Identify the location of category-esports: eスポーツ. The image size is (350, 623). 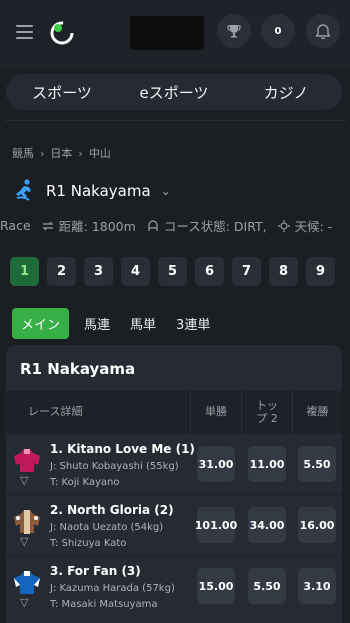
(174, 92).